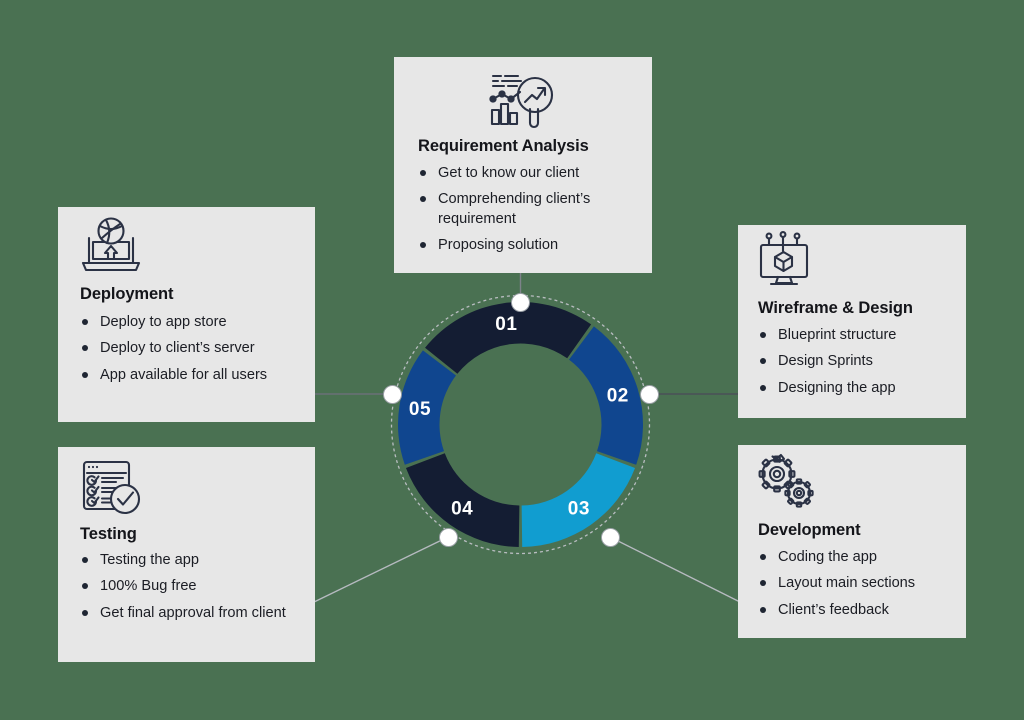 The image size is (1024, 720). Describe the element at coordinates (827, 557) in the screenshot. I see `bullet-text: Coding the app` at that location.